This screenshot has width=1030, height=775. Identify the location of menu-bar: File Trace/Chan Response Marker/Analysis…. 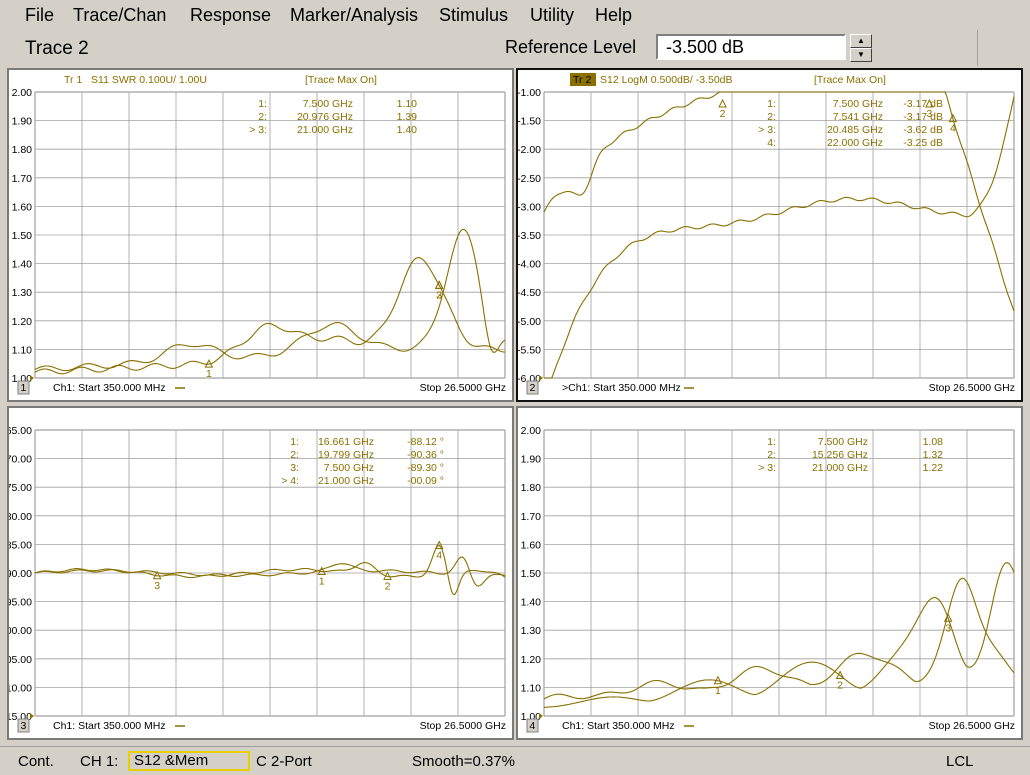
(515, 16).